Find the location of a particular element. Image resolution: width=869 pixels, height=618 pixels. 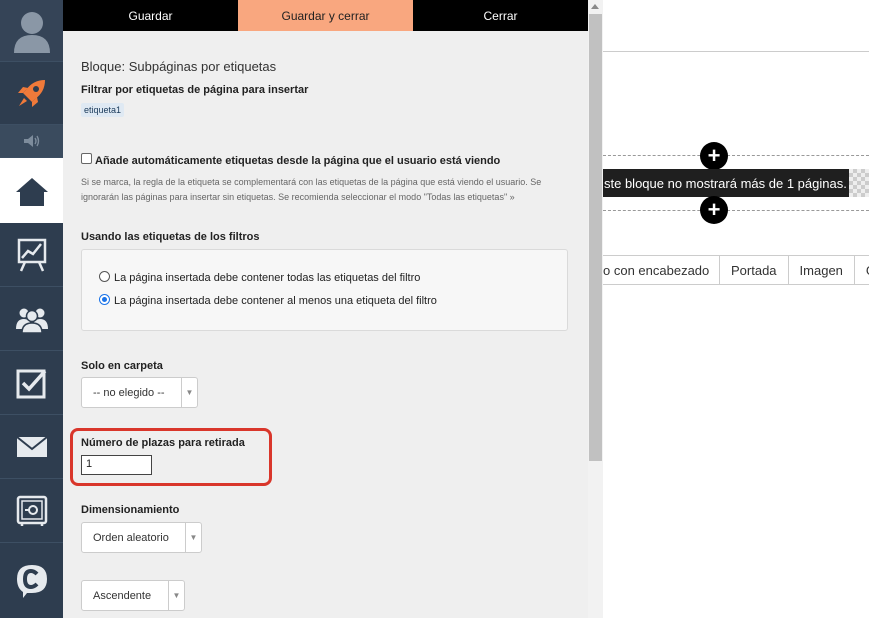

icon-rail is located at coordinates (31, 309).